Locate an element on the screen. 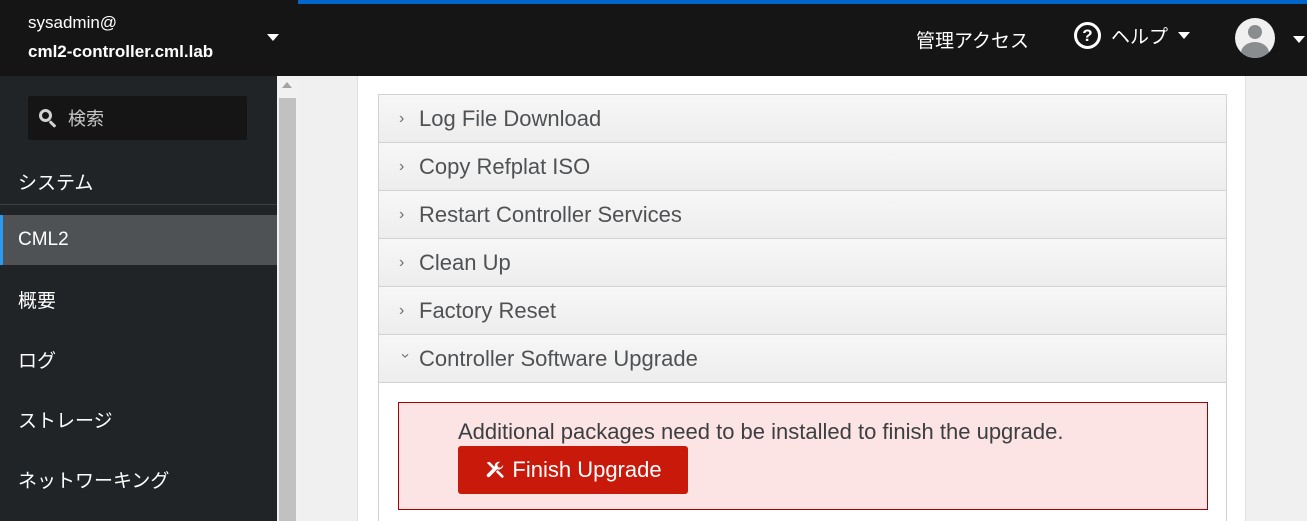 The height and width of the screenshot is (521, 1307). accordion-label: Factory Reset is located at coordinates (487, 310).